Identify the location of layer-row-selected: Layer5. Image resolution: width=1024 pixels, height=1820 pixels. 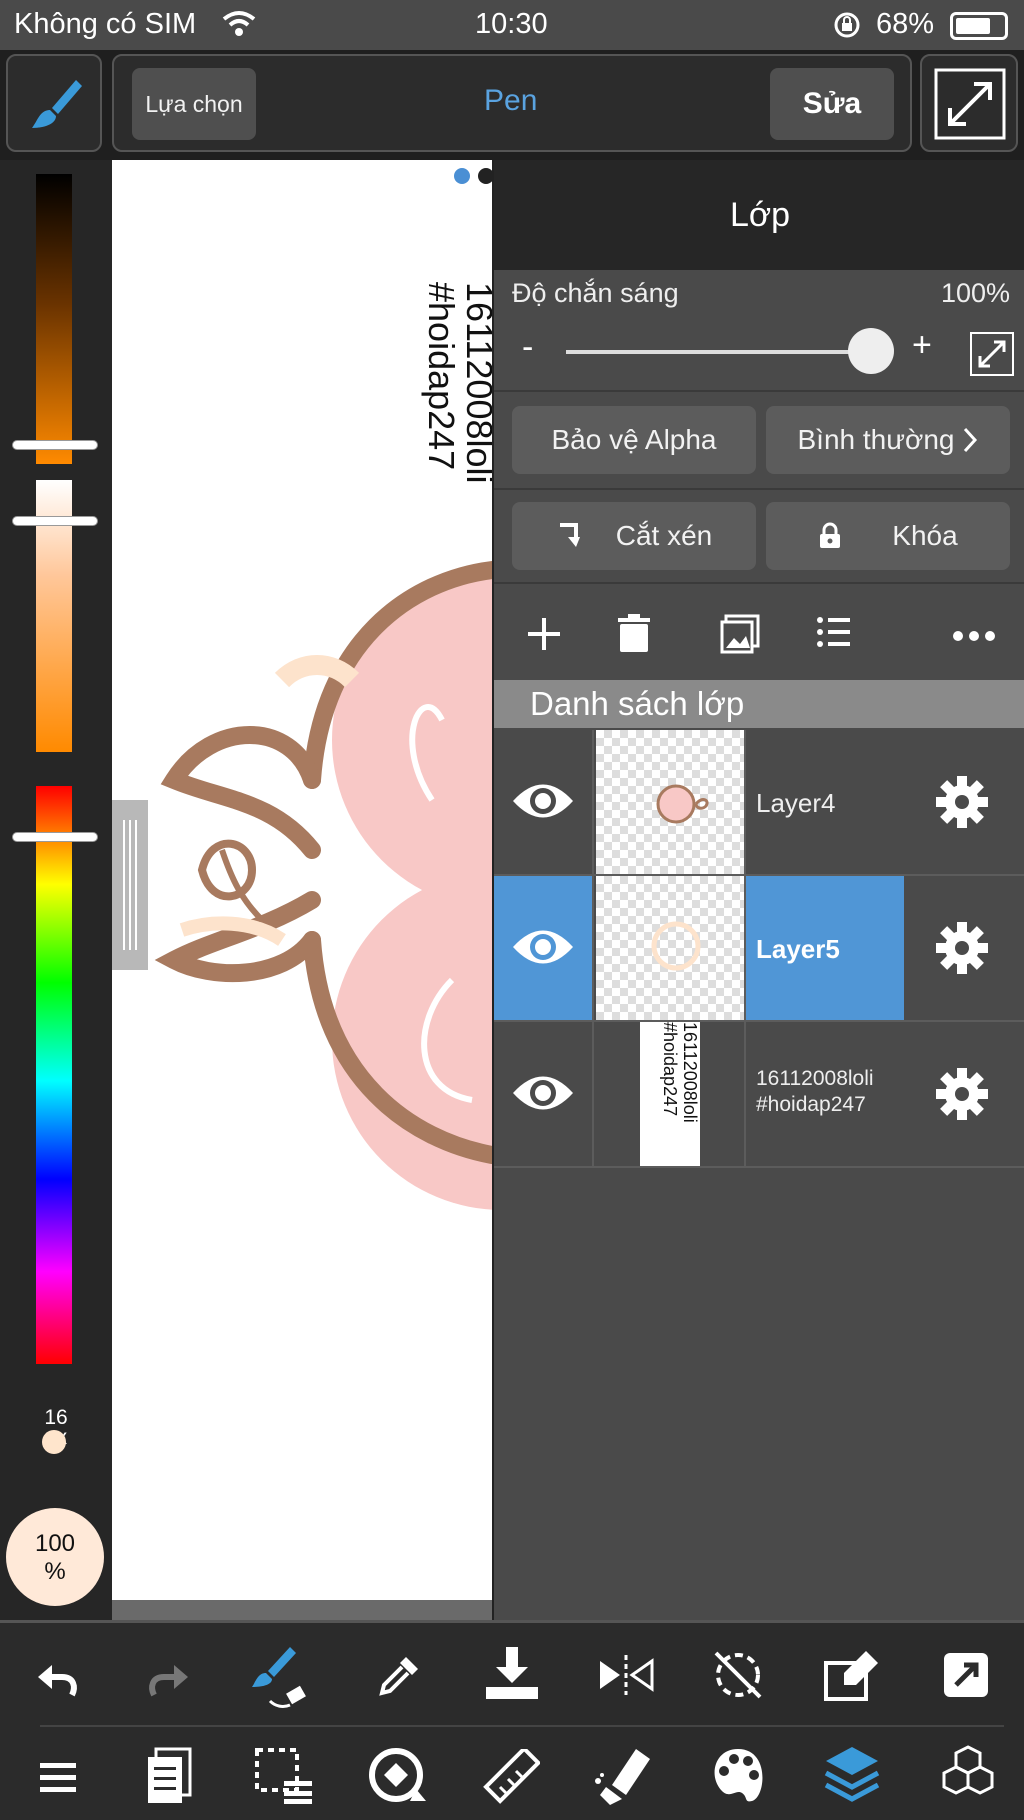
(759, 949).